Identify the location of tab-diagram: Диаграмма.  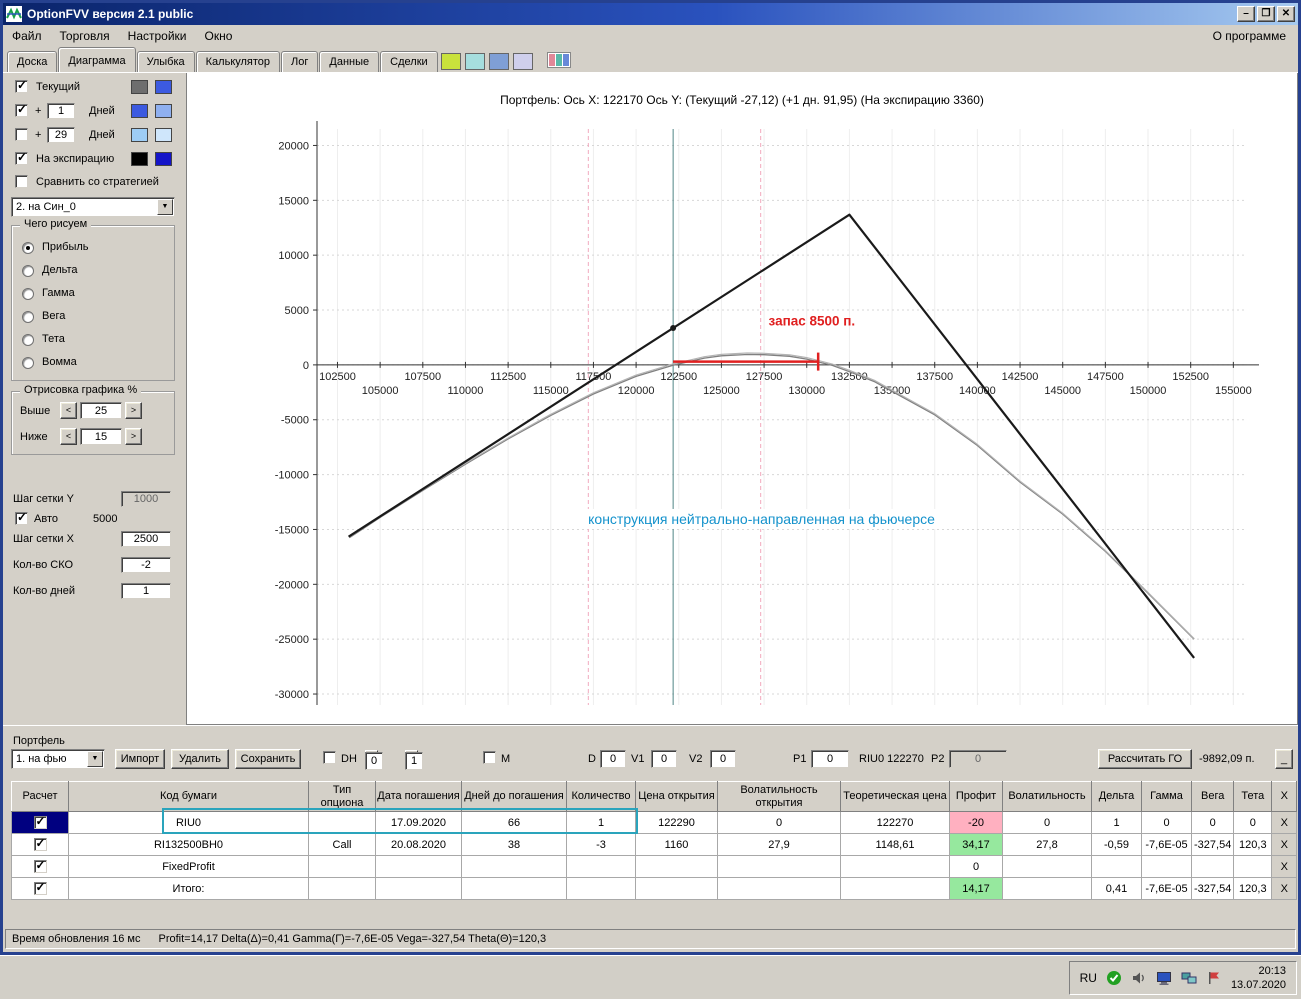
(97, 59).